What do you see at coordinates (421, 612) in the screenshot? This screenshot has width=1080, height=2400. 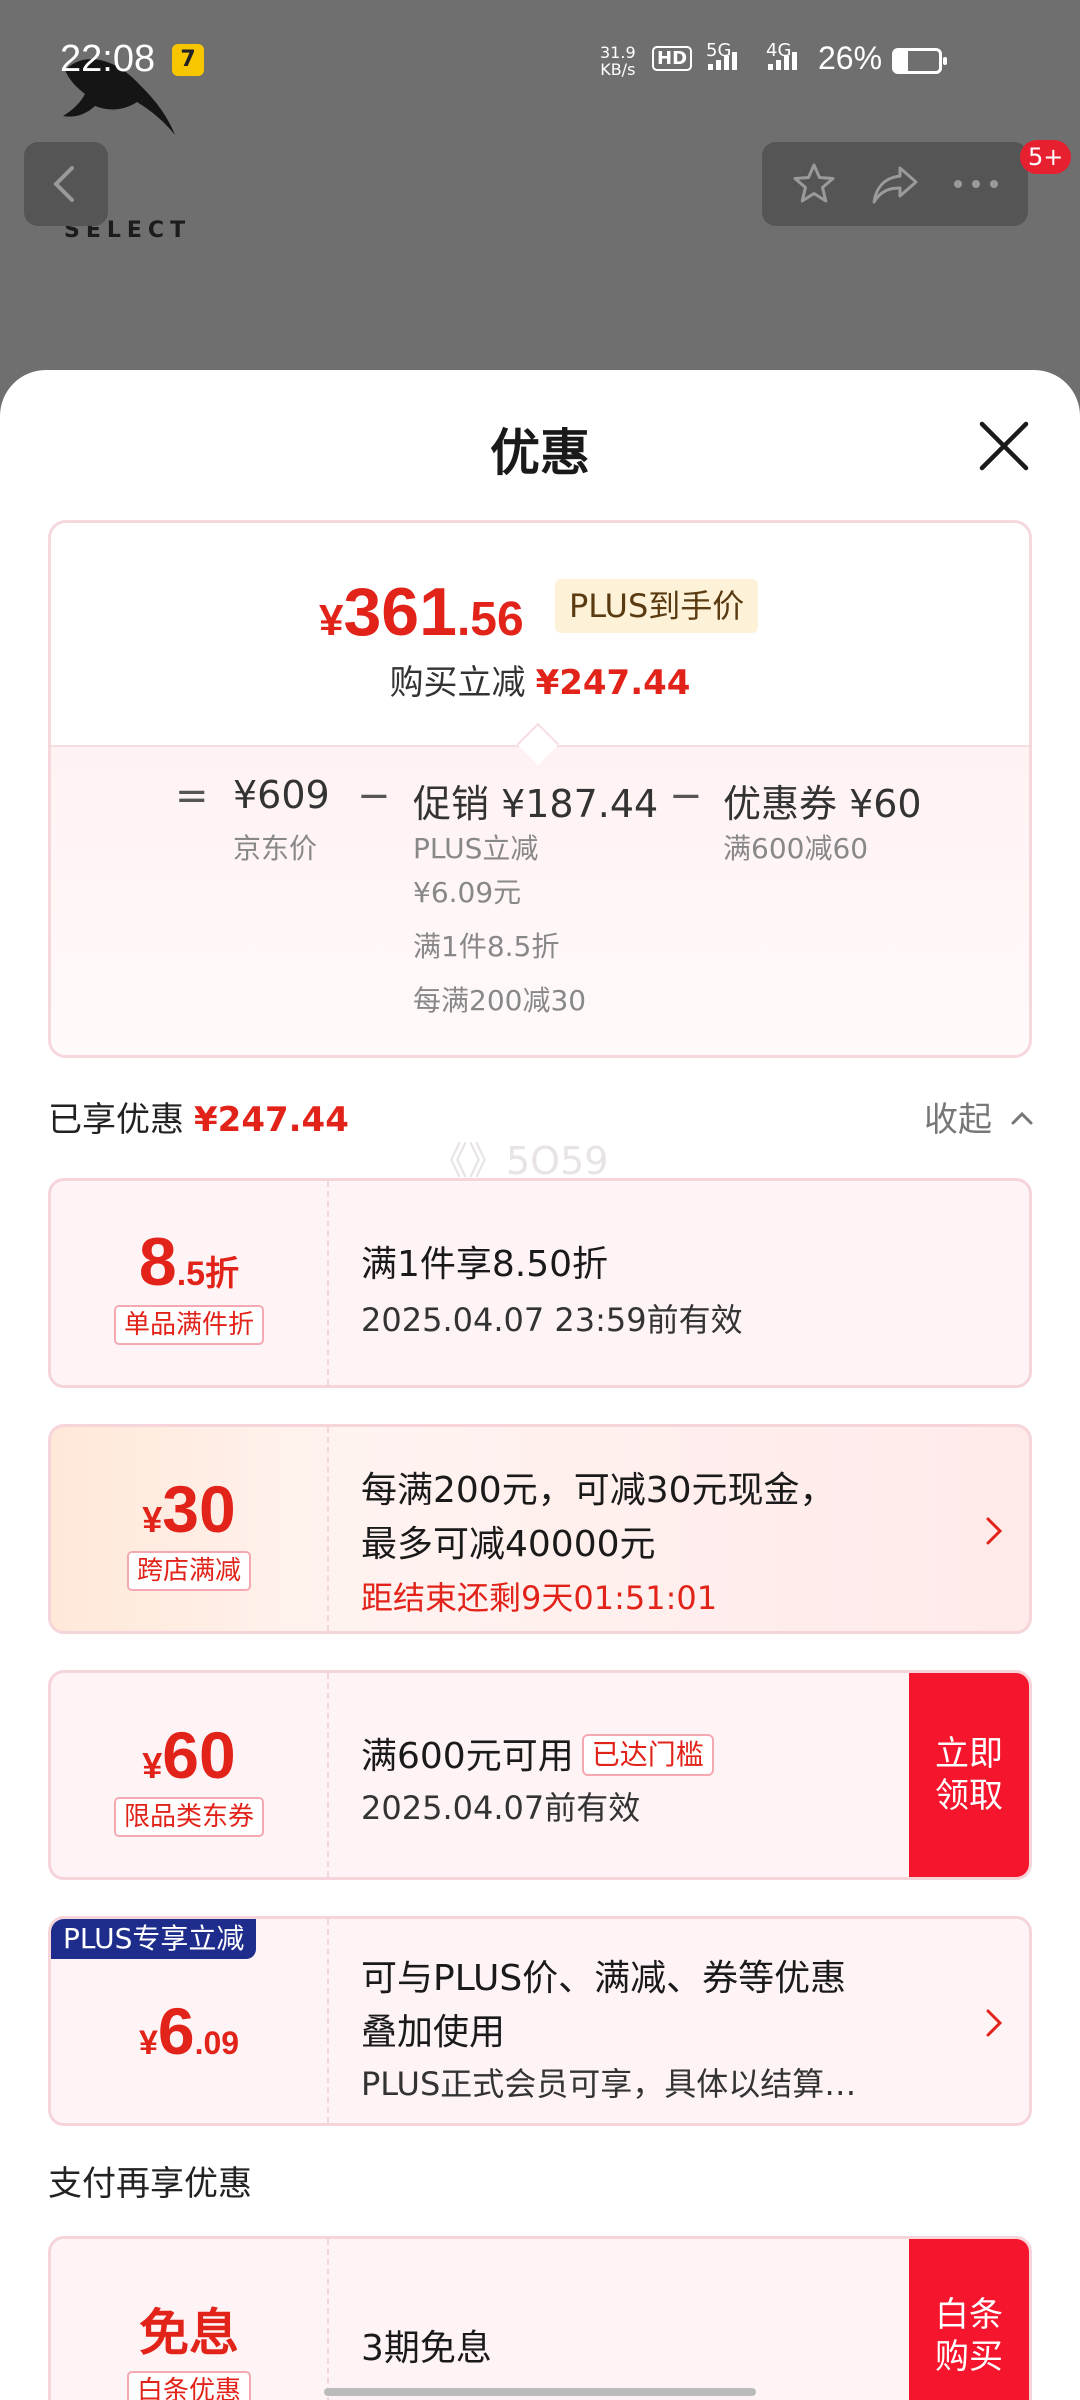 I see `final-price: ¥361.56` at bounding box center [421, 612].